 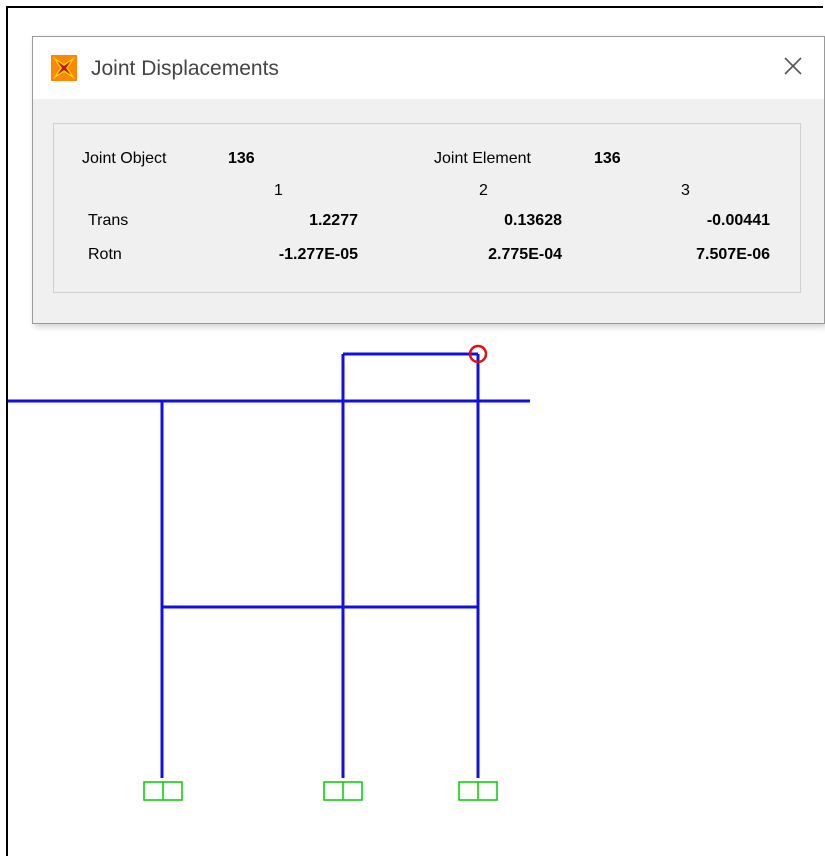 What do you see at coordinates (483, 190) in the screenshot?
I see `column-header-2: 2` at bounding box center [483, 190].